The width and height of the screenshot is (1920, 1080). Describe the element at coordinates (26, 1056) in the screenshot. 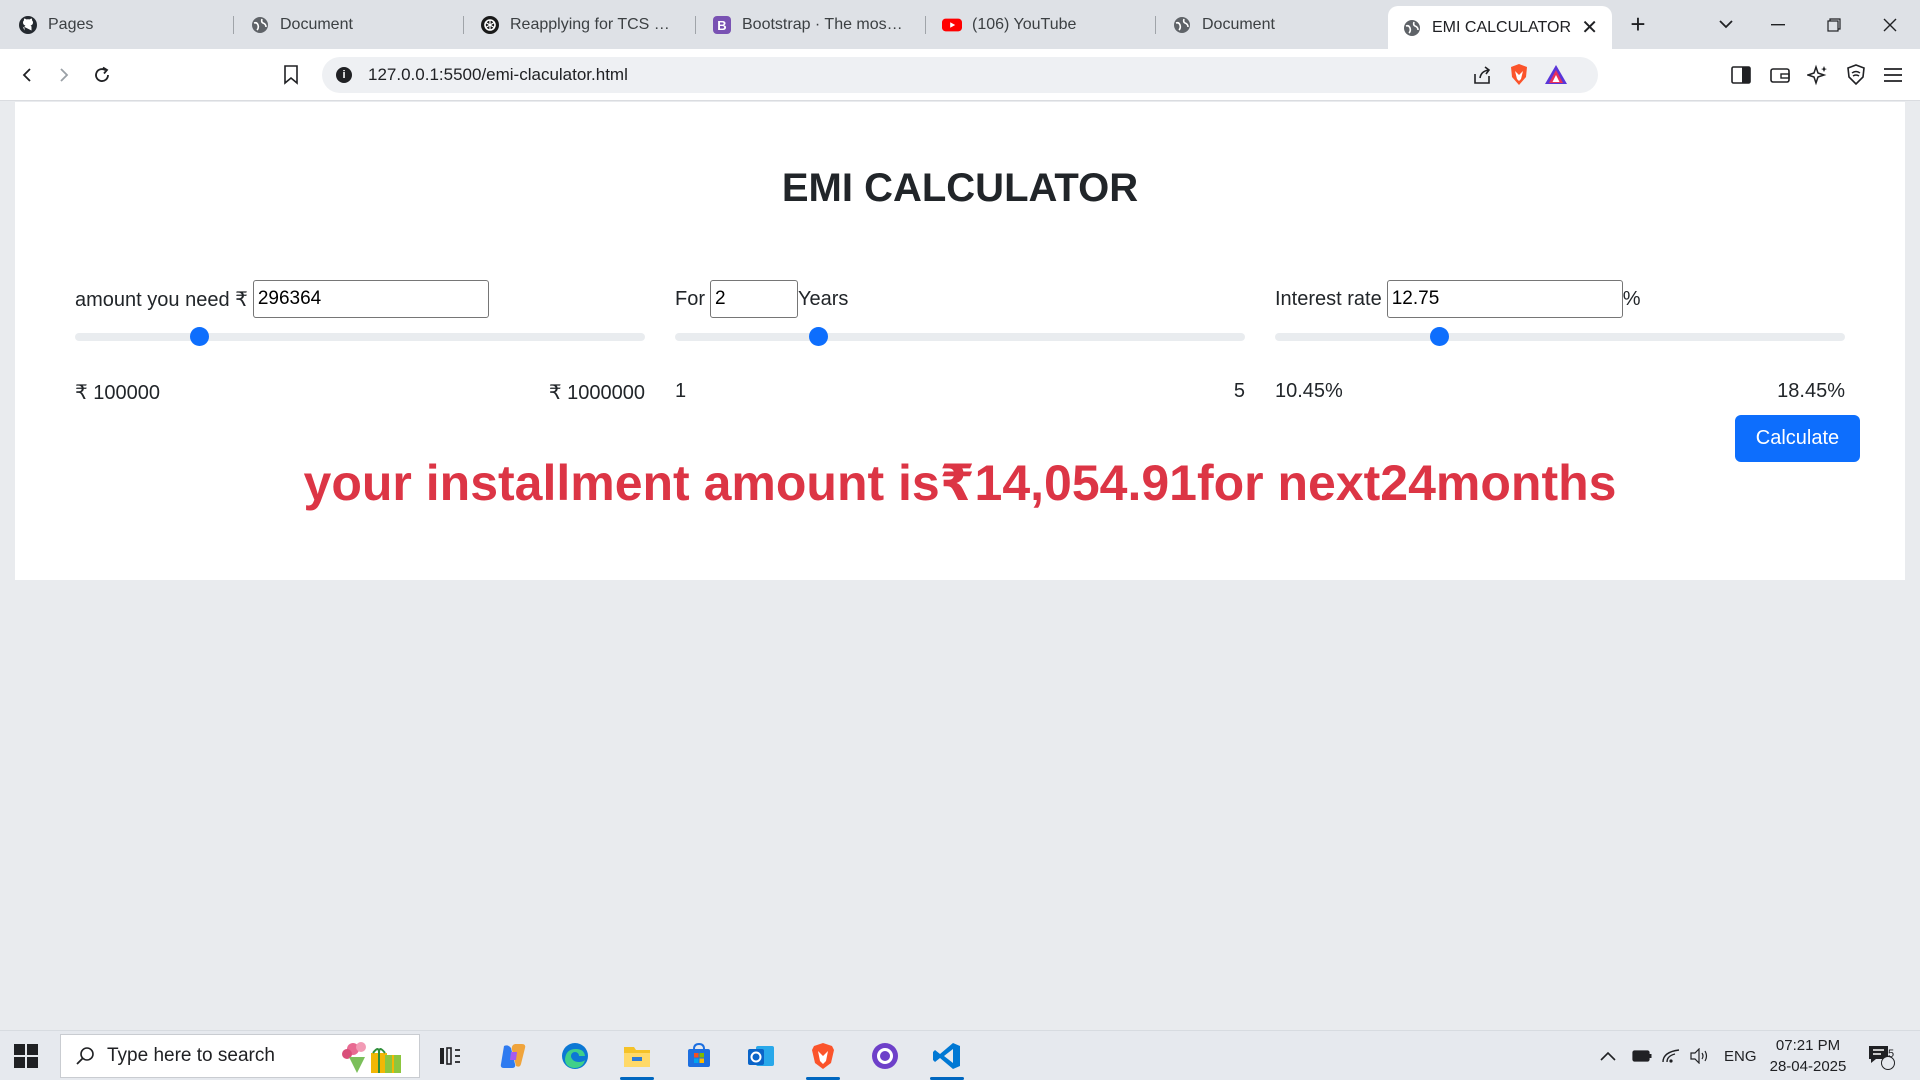

I see `windows-start-icon` at that location.